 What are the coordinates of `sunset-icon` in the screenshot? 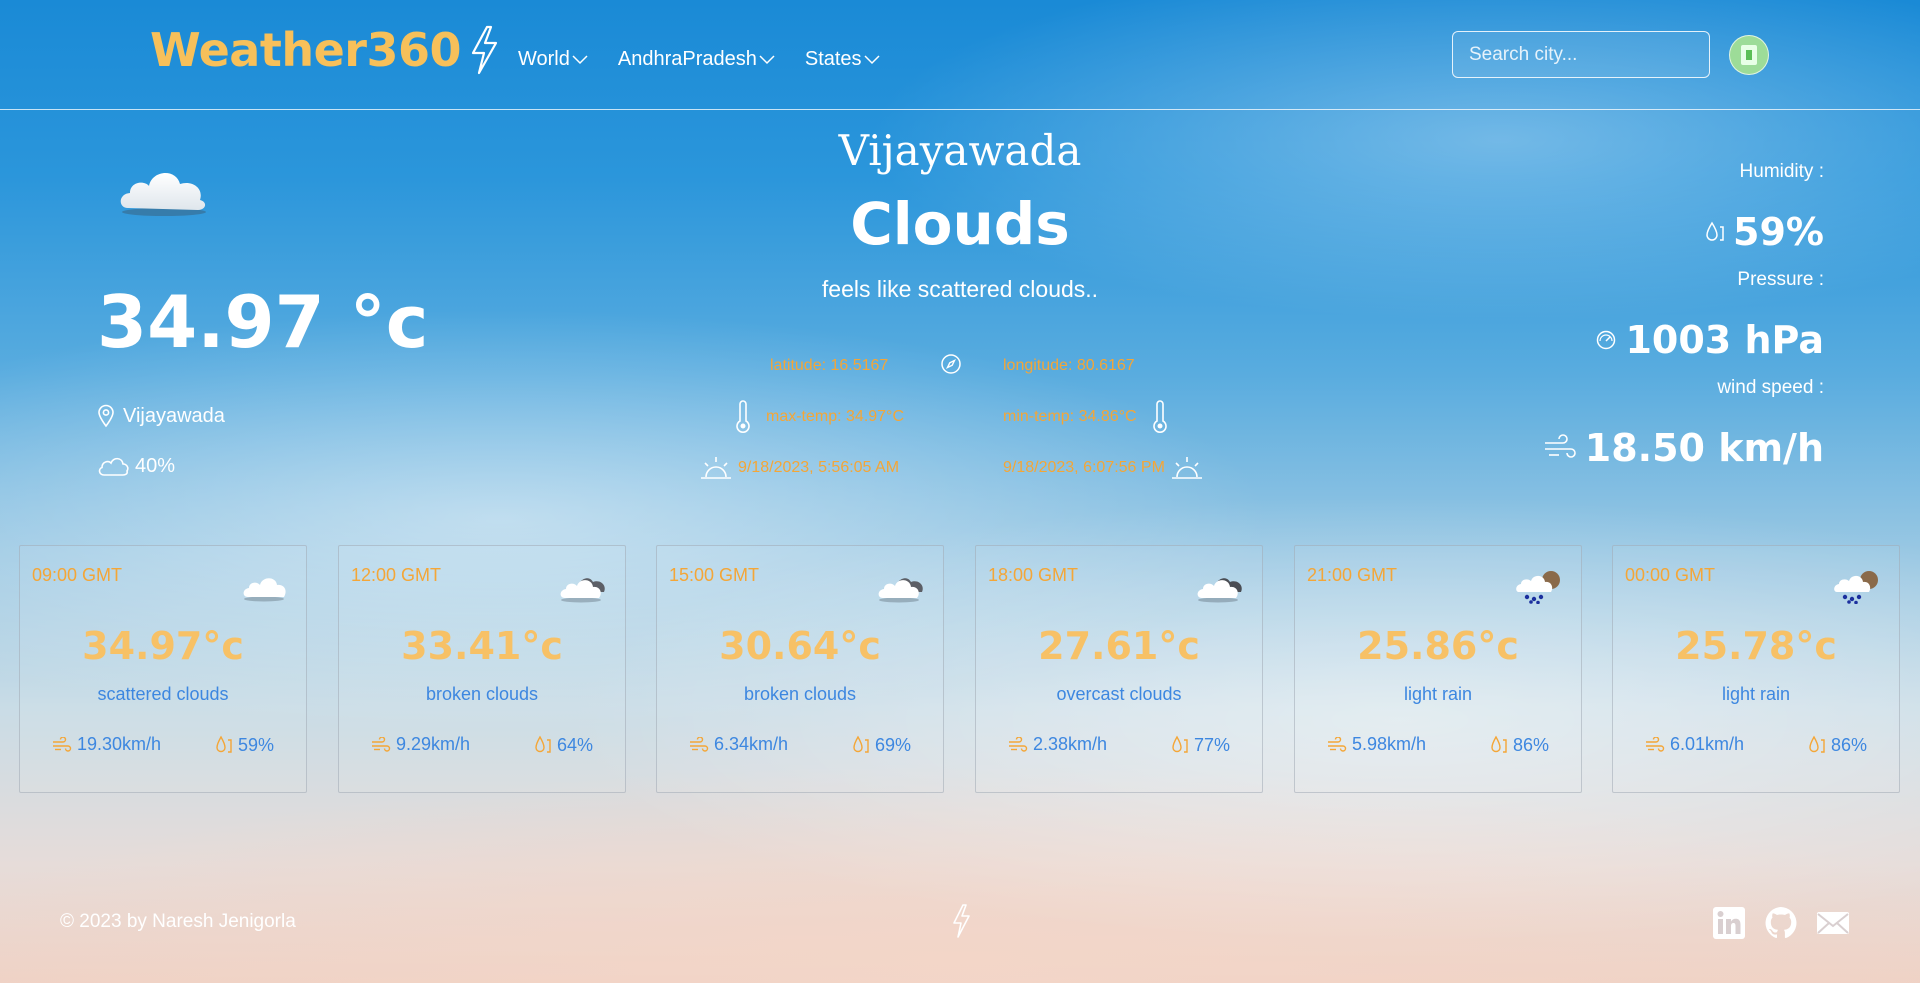 It's located at (1186, 468).